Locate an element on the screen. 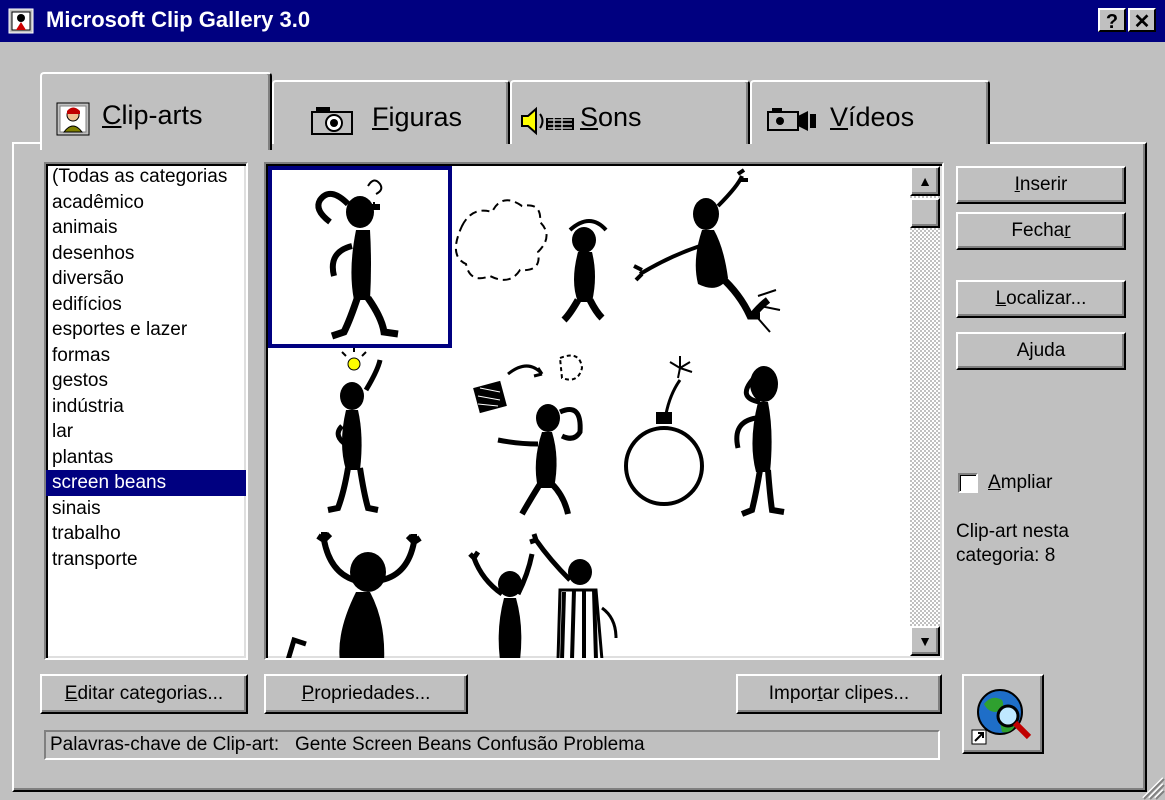 The height and width of the screenshot is (800, 1165). tab-sons: Sons is located at coordinates (630, 112).